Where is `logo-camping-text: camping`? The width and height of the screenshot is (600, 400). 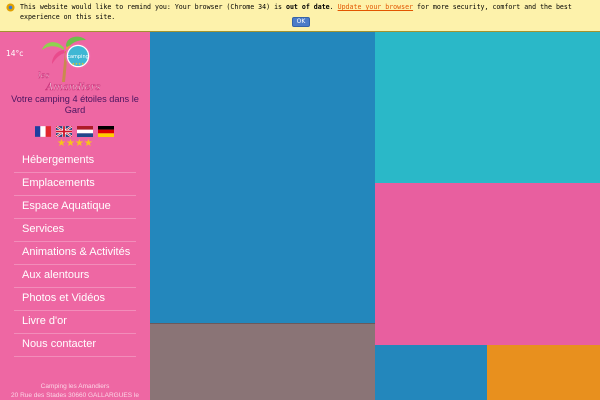 logo-camping-text: camping is located at coordinates (78, 57).